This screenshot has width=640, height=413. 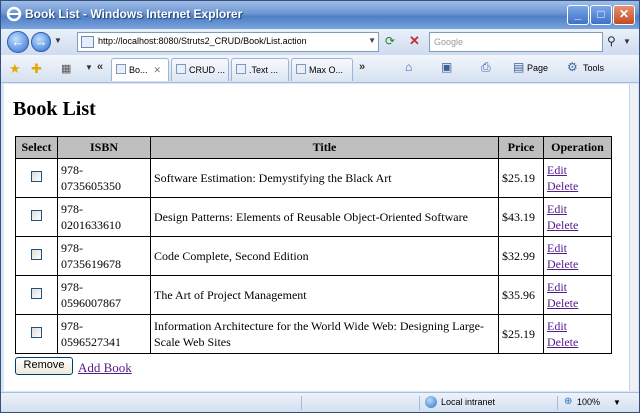 What do you see at coordinates (468, 402) in the screenshot?
I see `security-zone: Local intranet` at bounding box center [468, 402].